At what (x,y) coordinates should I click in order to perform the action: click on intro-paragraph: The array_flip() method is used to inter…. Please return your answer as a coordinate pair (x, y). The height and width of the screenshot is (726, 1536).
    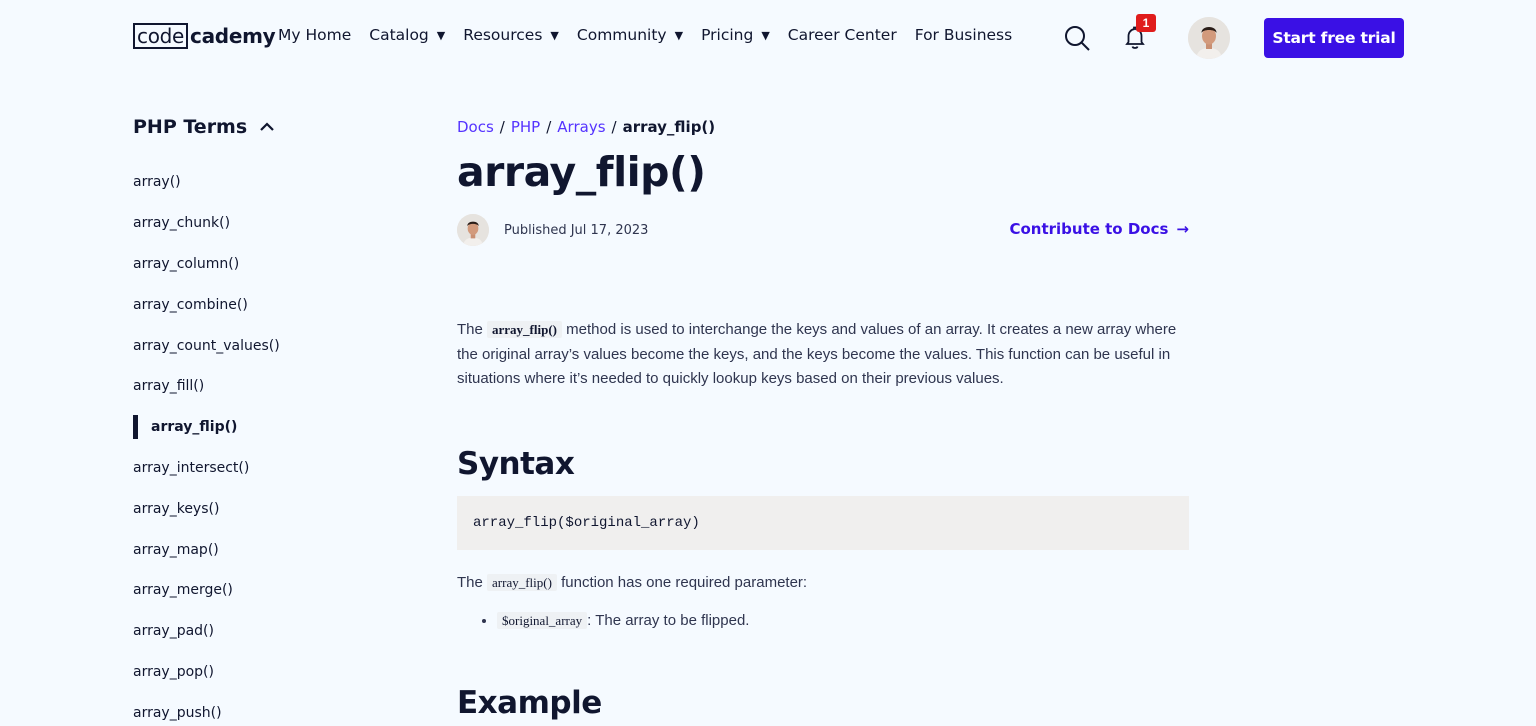
    Looking at the image, I should click on (823, 355).